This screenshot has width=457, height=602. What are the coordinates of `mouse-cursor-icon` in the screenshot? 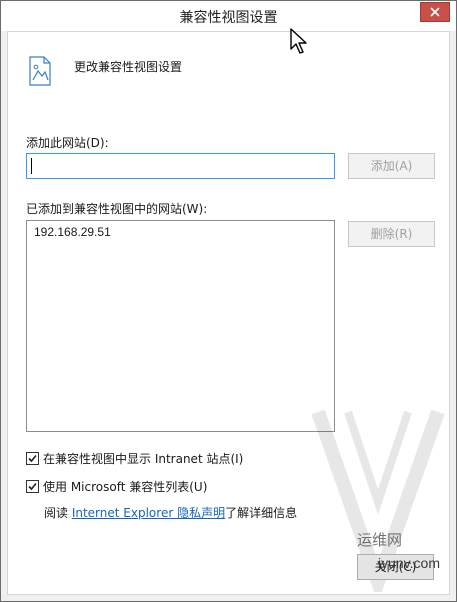 It's located at (298, 41).